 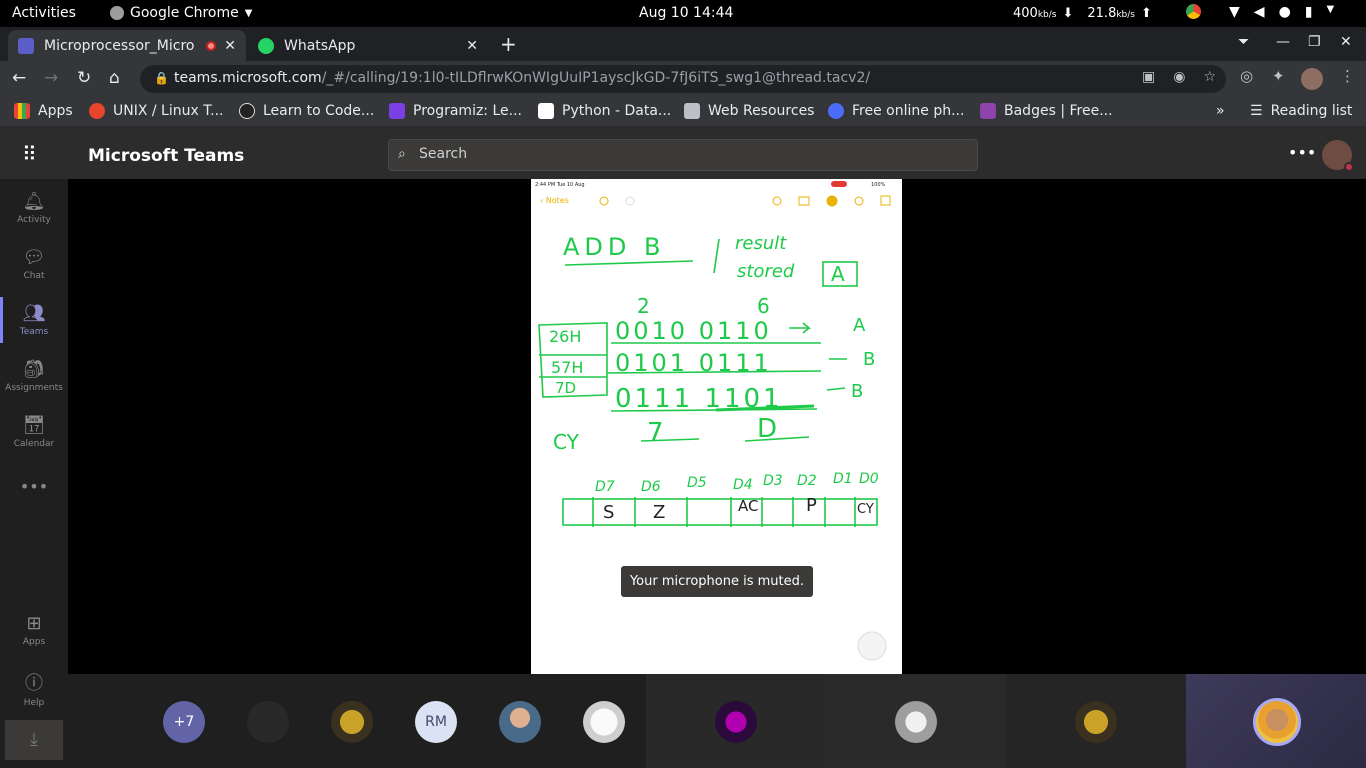 What do you see at coordinates (1312, 79) in the screenshot?
I see `profile-avatar` at bounding box center [1312, 79].